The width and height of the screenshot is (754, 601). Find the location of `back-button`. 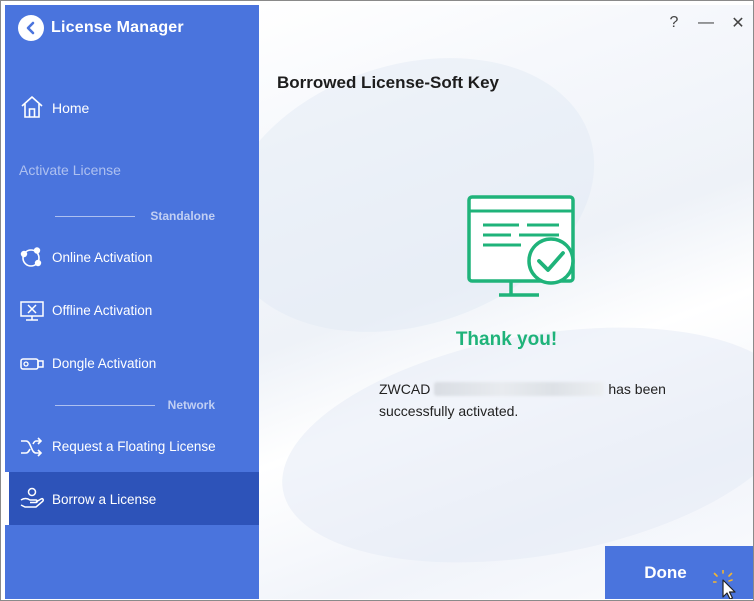

back-button is located at coordinates (31, 28).